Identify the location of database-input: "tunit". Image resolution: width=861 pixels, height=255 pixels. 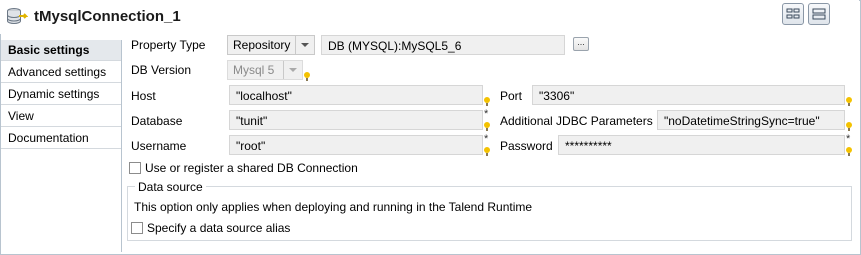
(356, 120).